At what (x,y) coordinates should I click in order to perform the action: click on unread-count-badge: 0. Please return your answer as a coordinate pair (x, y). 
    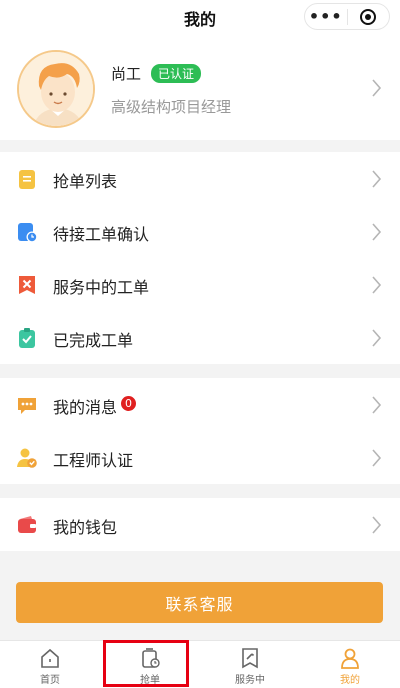
    Looking at the image, I should click on (129, 403).